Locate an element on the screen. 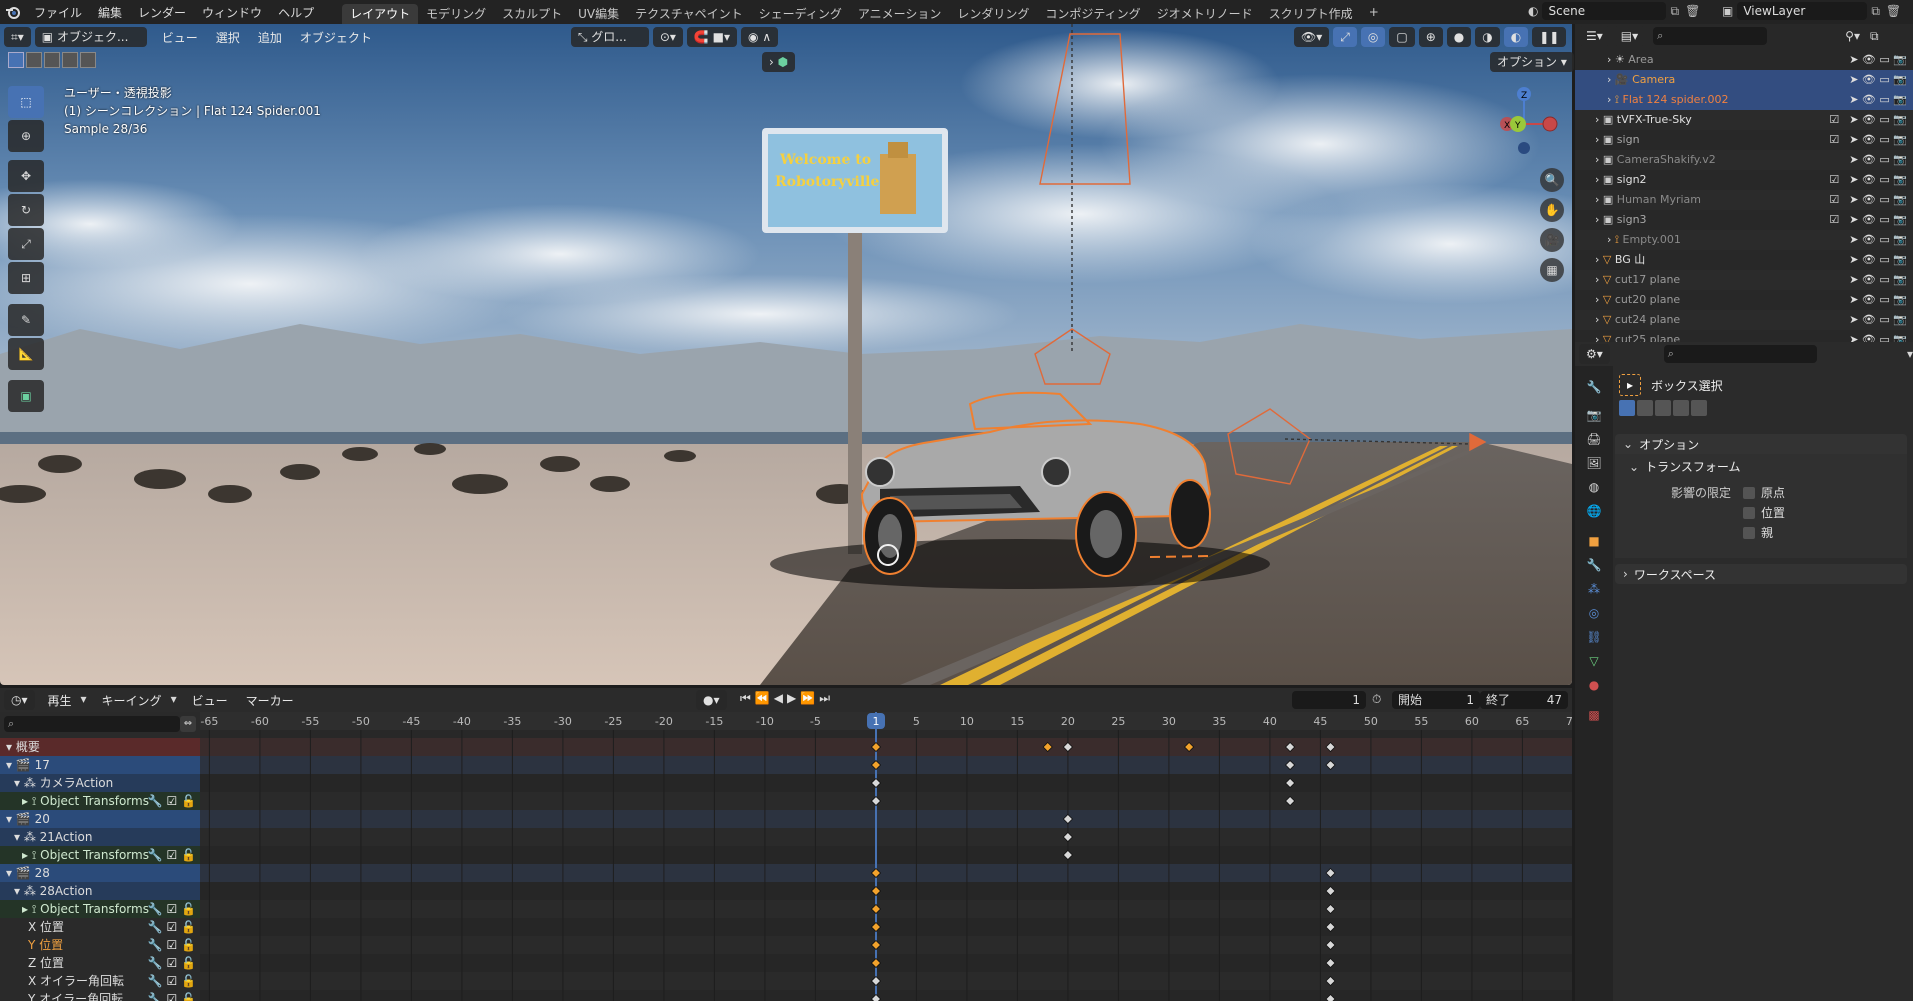  add-workspace-button: + is located at coordinates (1374, 12).